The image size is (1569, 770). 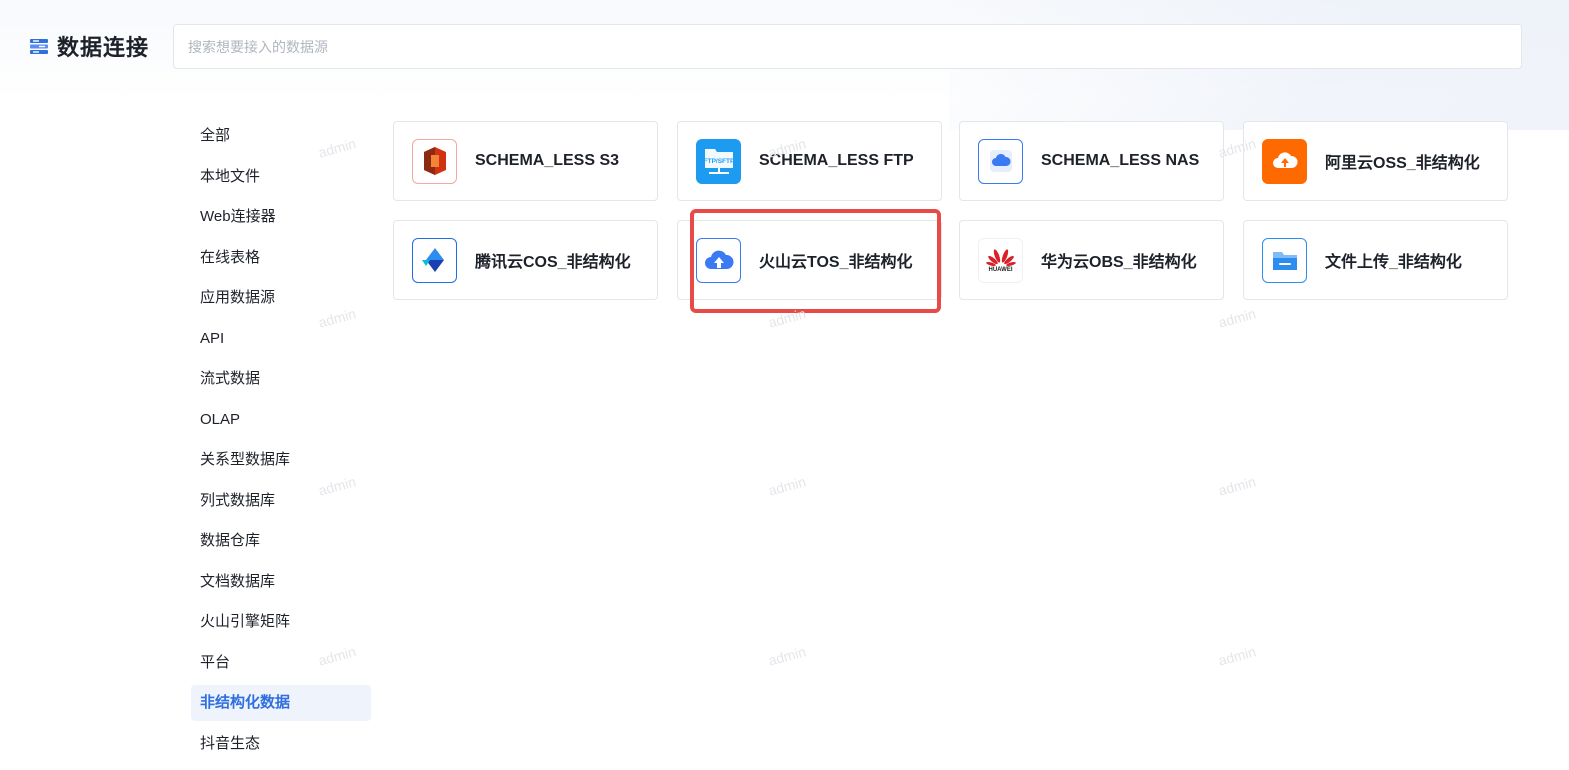 I want to click on volcano-tos-icon, so click(x=718, y=260).